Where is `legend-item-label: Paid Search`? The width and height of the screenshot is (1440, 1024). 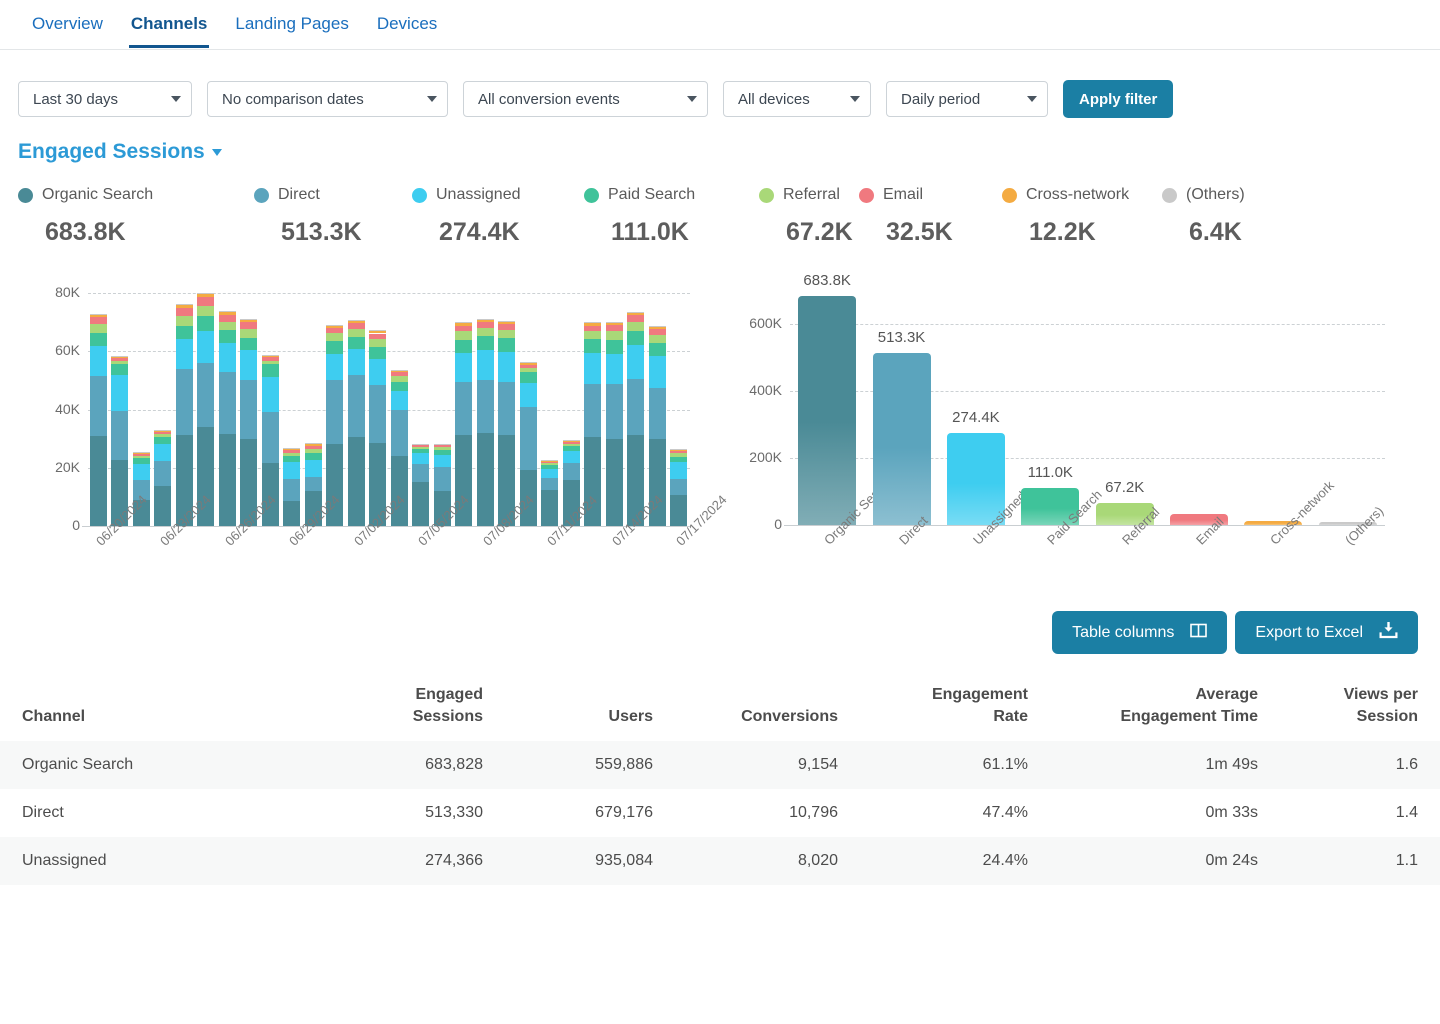
legend-item-label: Paid Search is located at coordinates (652, 194).